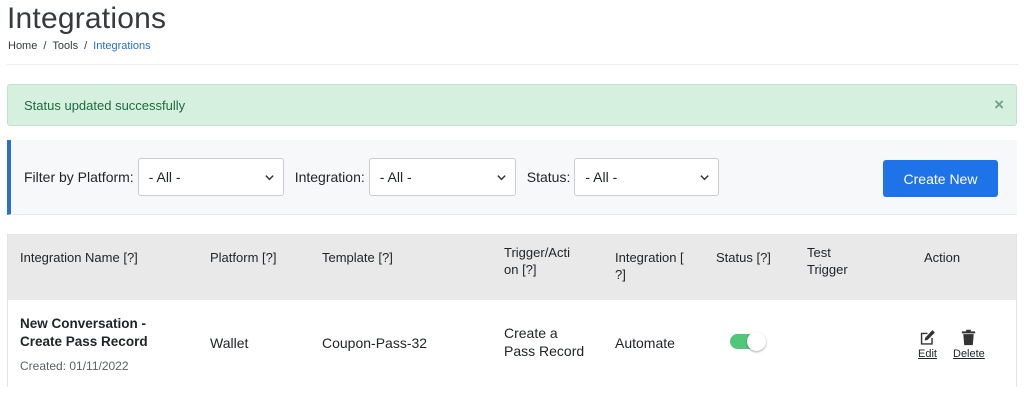 The height and width of the screenshot is (393, 1024). I want to click on integration-filter-label: Integration:, so click(329, 177).